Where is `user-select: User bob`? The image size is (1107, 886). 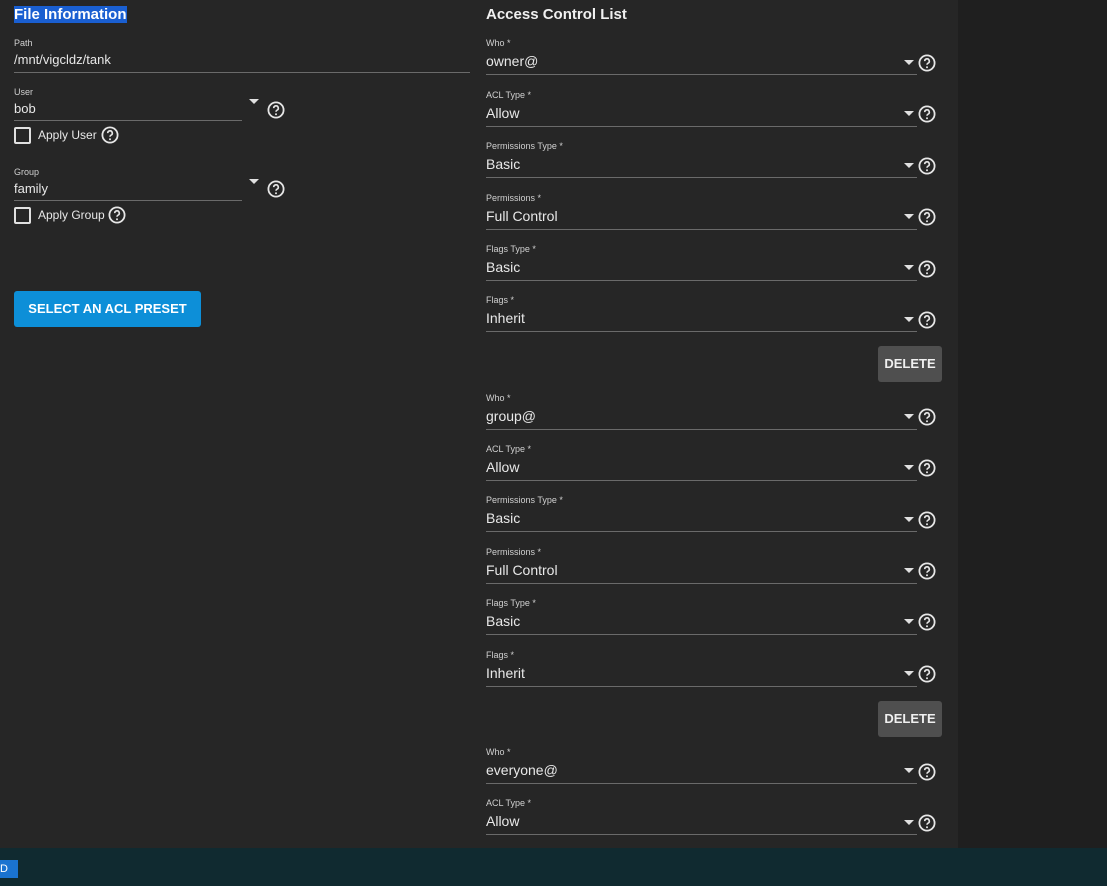 user-select: User bob is located at coordinates (128, 105).